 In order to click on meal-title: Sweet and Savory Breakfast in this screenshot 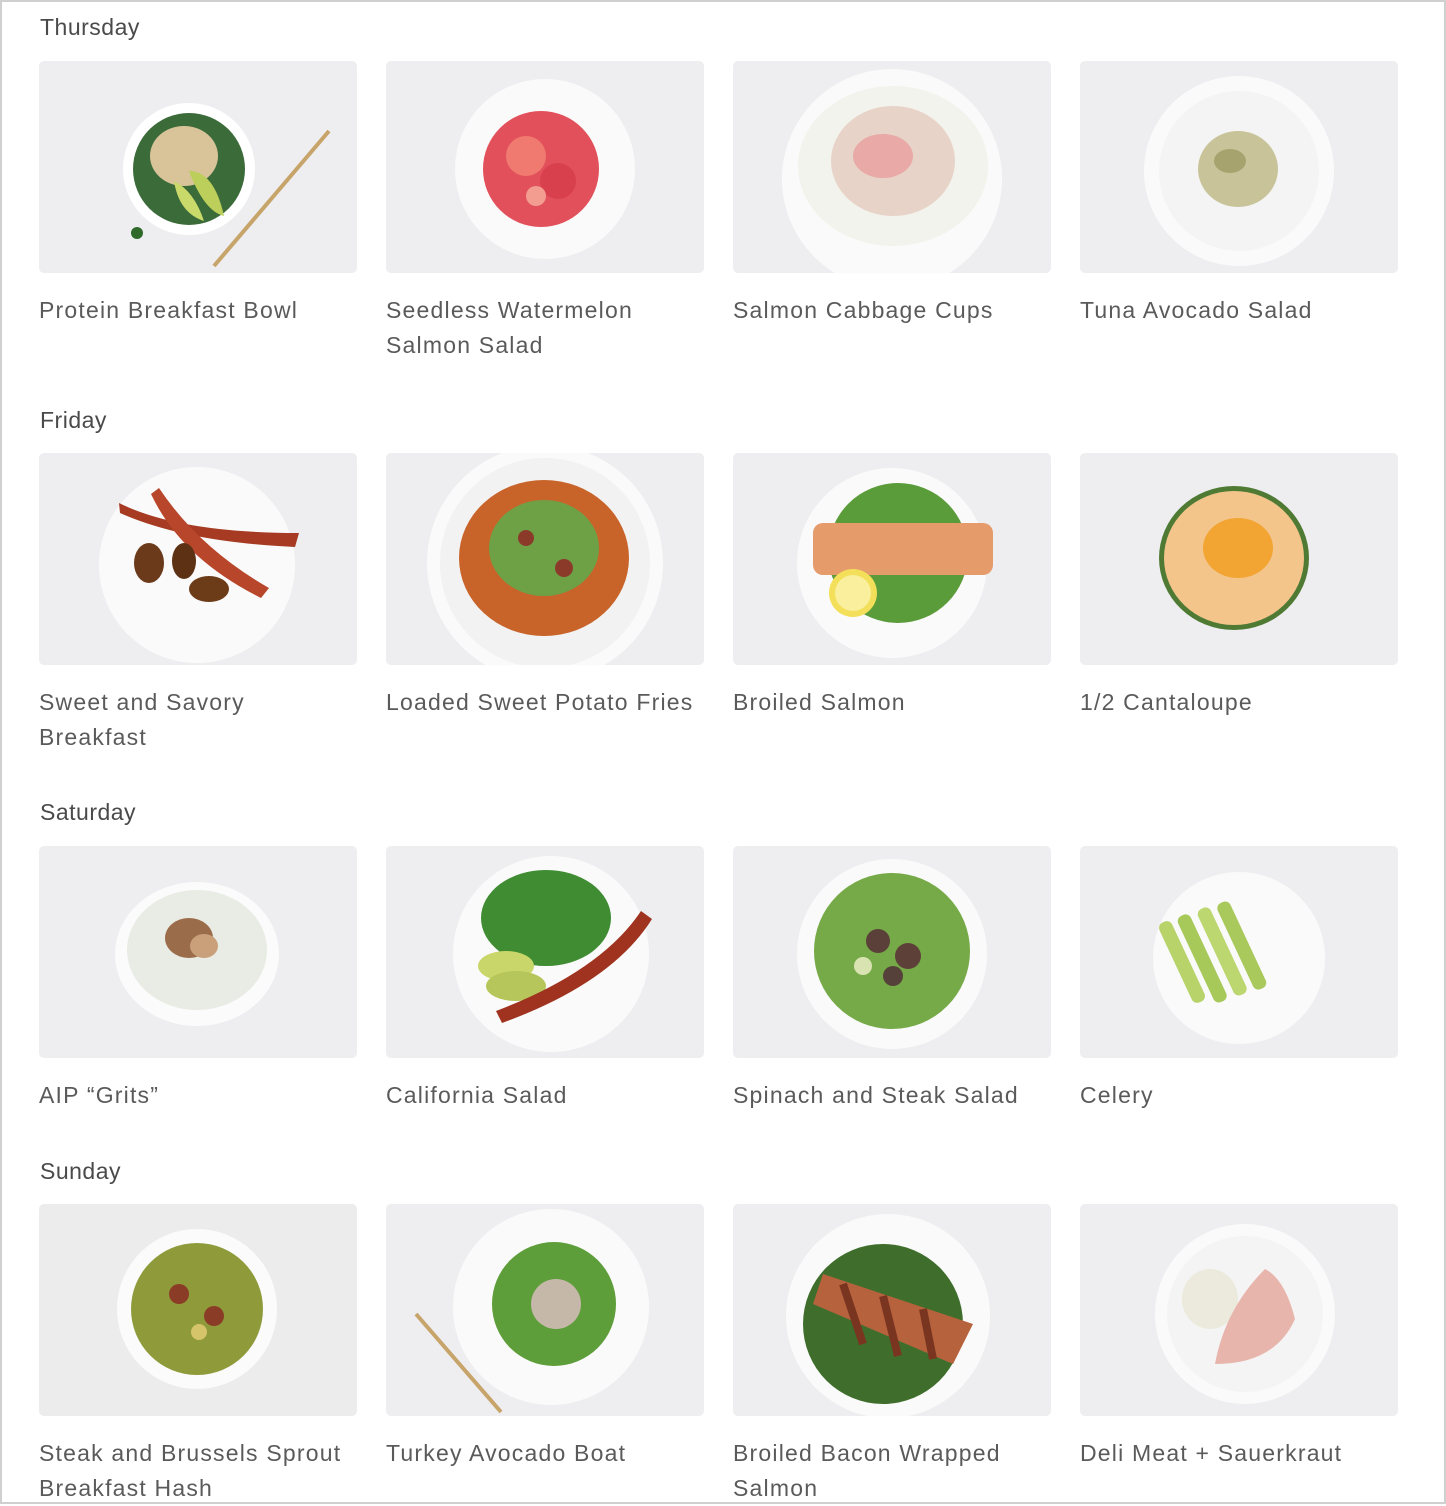, I will do `click(142, 719)`.